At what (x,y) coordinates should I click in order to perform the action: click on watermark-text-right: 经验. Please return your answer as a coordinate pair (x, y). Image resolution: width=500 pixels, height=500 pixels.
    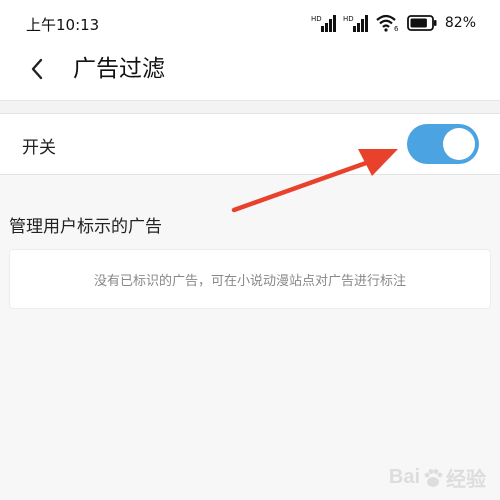
    Looking at the image, I should click on (466, 480).